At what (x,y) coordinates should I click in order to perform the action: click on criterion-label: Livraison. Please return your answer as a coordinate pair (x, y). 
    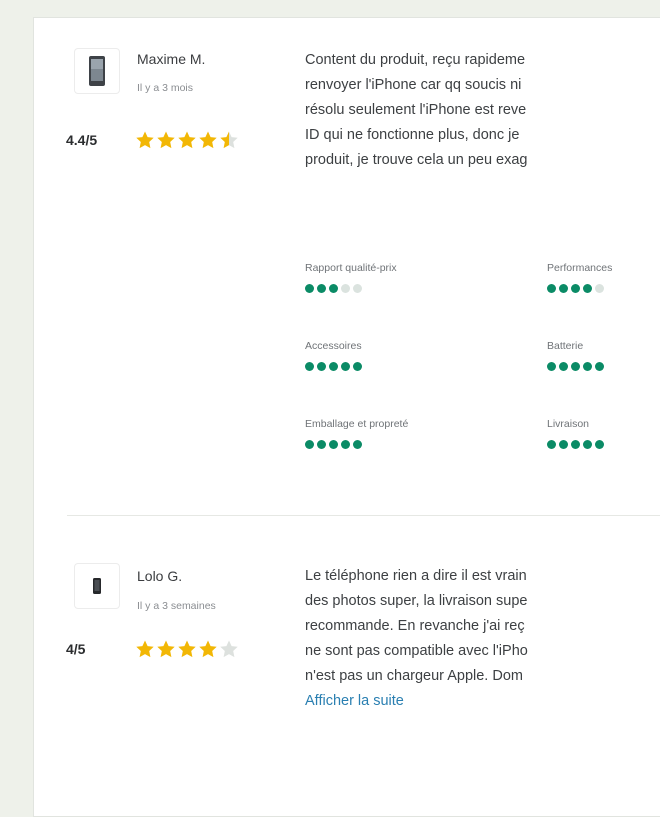
    Looking at the image, I should click on (568, 424).